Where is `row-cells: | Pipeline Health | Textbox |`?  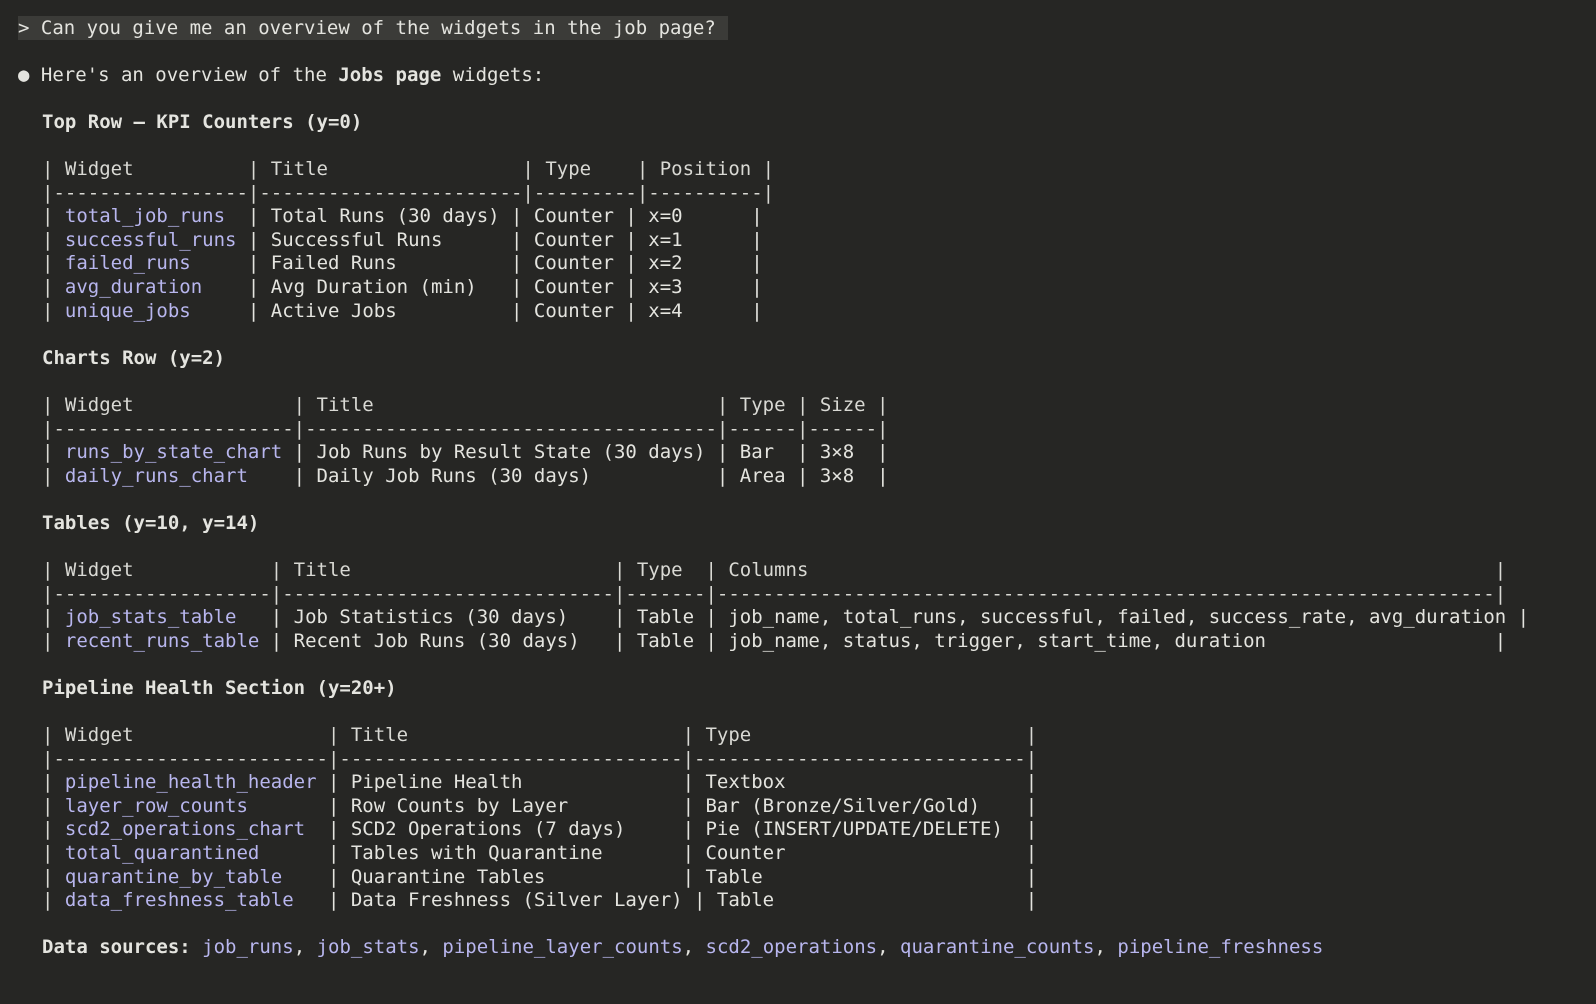
row-cells: | Pipeline Health | Textbox | is located at coordinates (677, 782).